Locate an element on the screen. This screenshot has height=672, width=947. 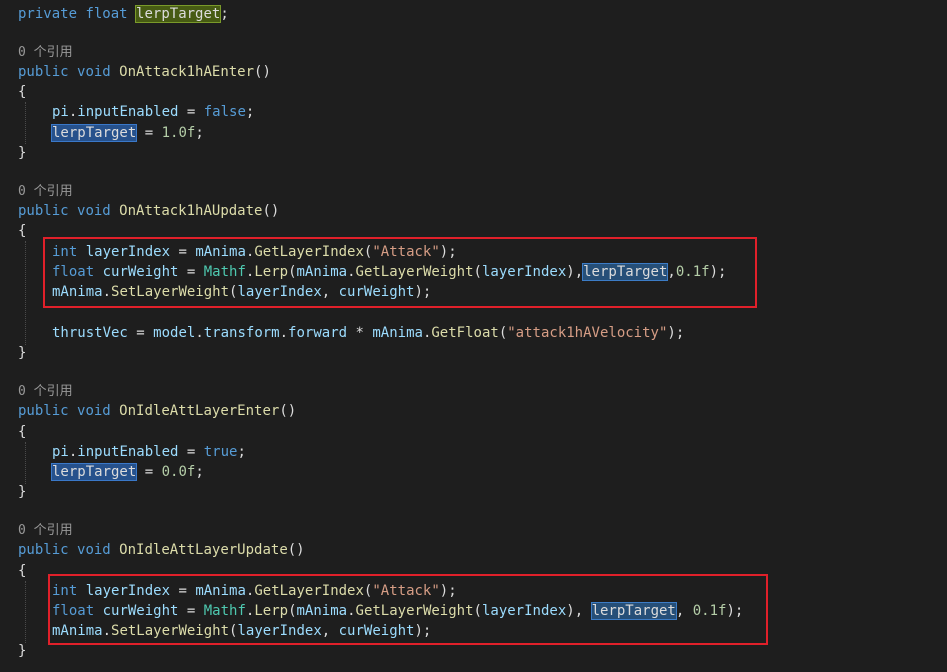
code-line-field: private float lerpTarget; is located at coordinates (123, 14).